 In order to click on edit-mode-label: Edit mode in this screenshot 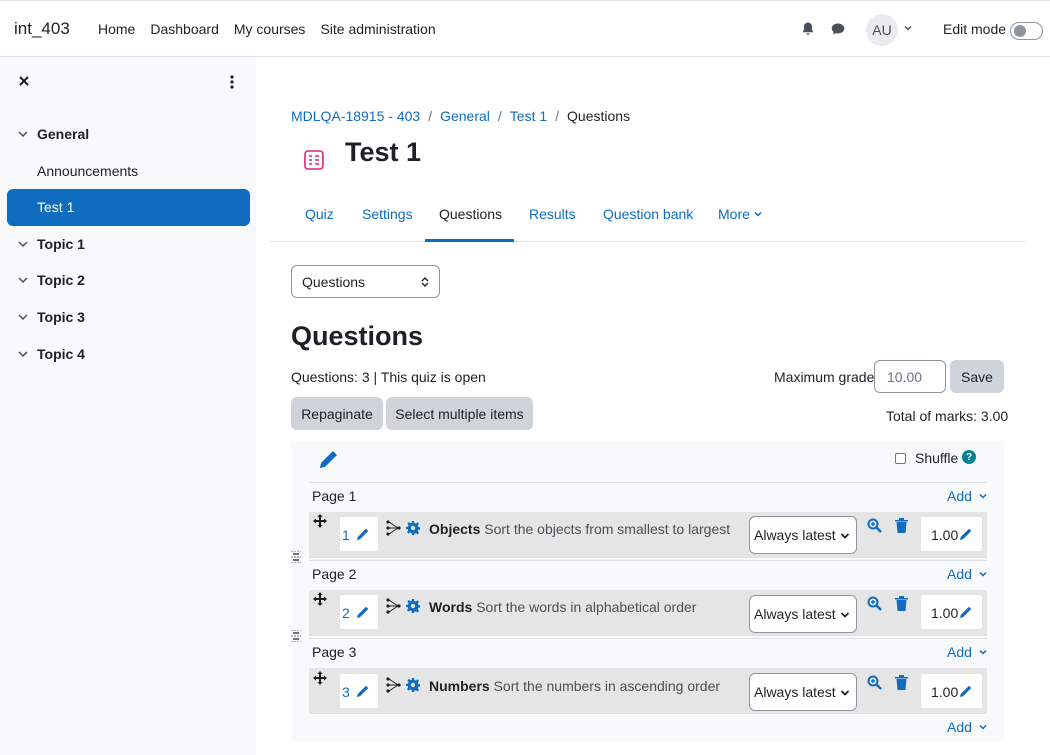, I will do `click(975, 29)`.